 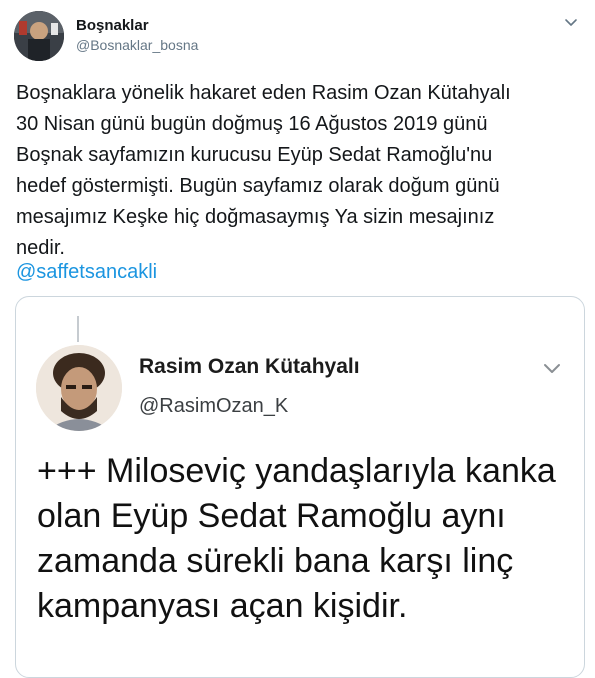 I want to click on user-handle: @Bosnaklar_bosna, so click(x=137, y=45).